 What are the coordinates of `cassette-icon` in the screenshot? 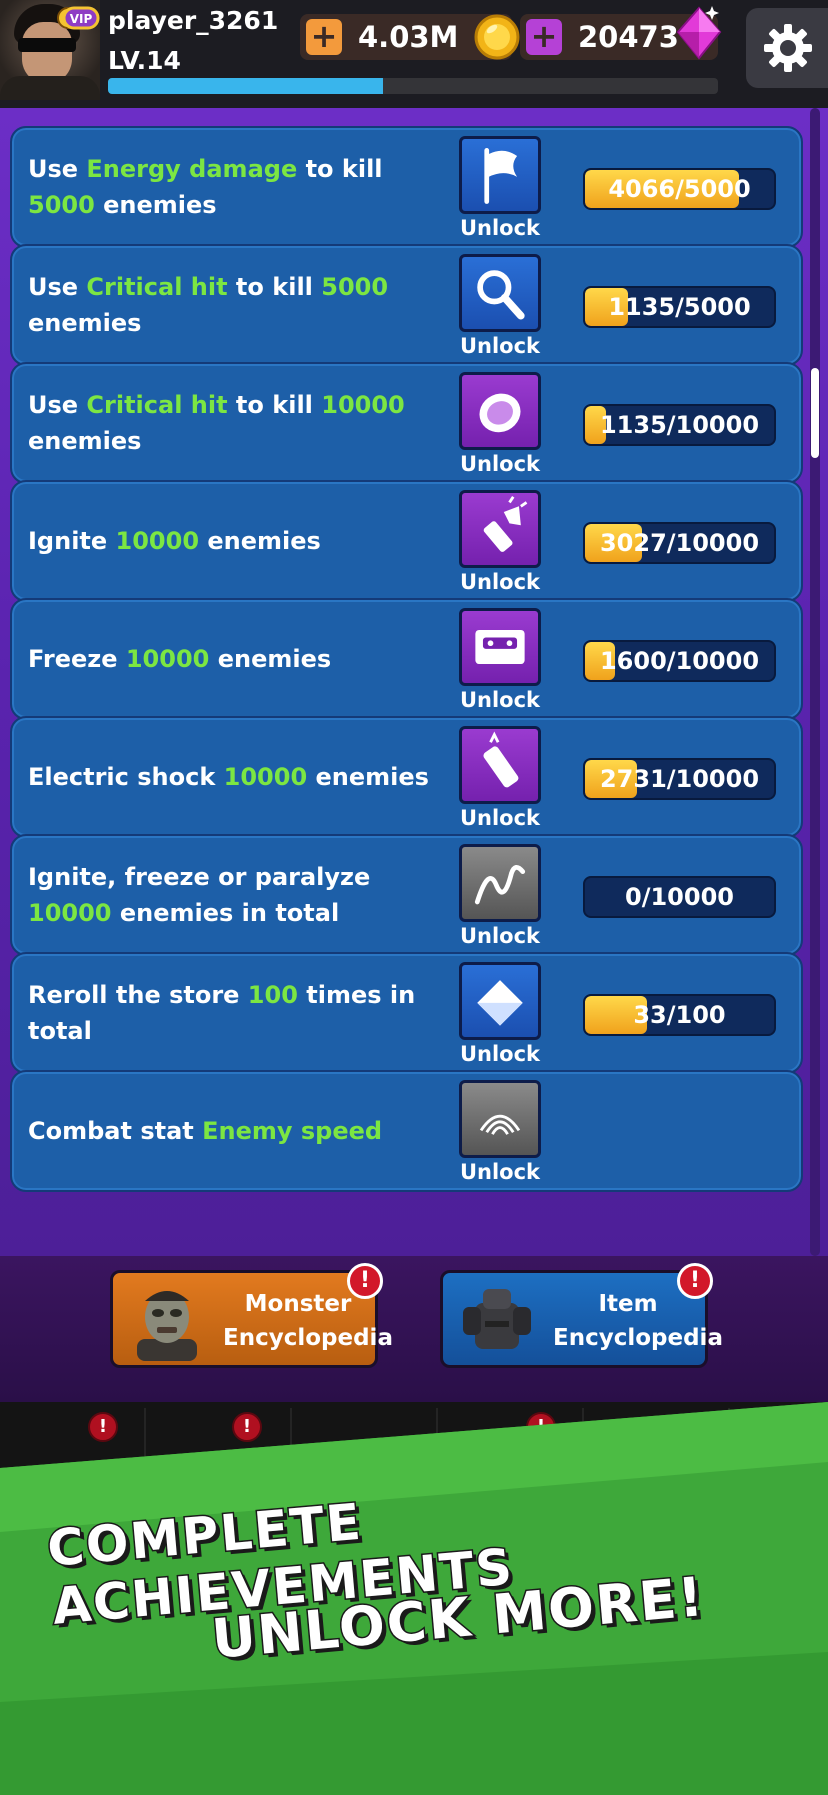 It's located at (500, 647).